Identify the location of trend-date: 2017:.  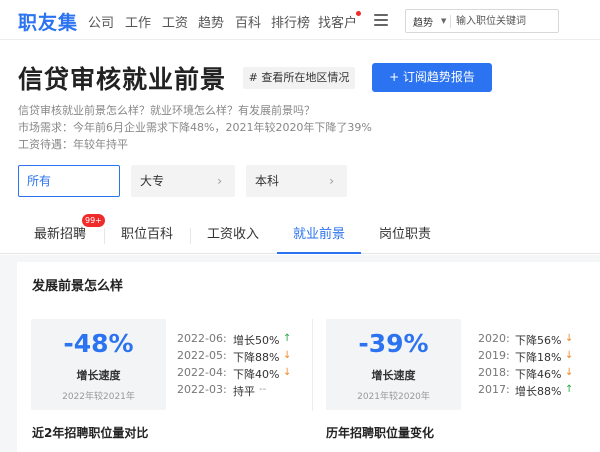
(494, 389).